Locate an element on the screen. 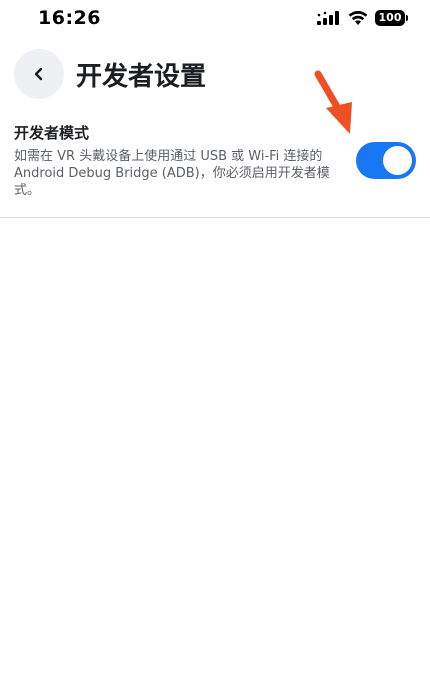  status-icons: 100 is located at coordinates (362, 18).